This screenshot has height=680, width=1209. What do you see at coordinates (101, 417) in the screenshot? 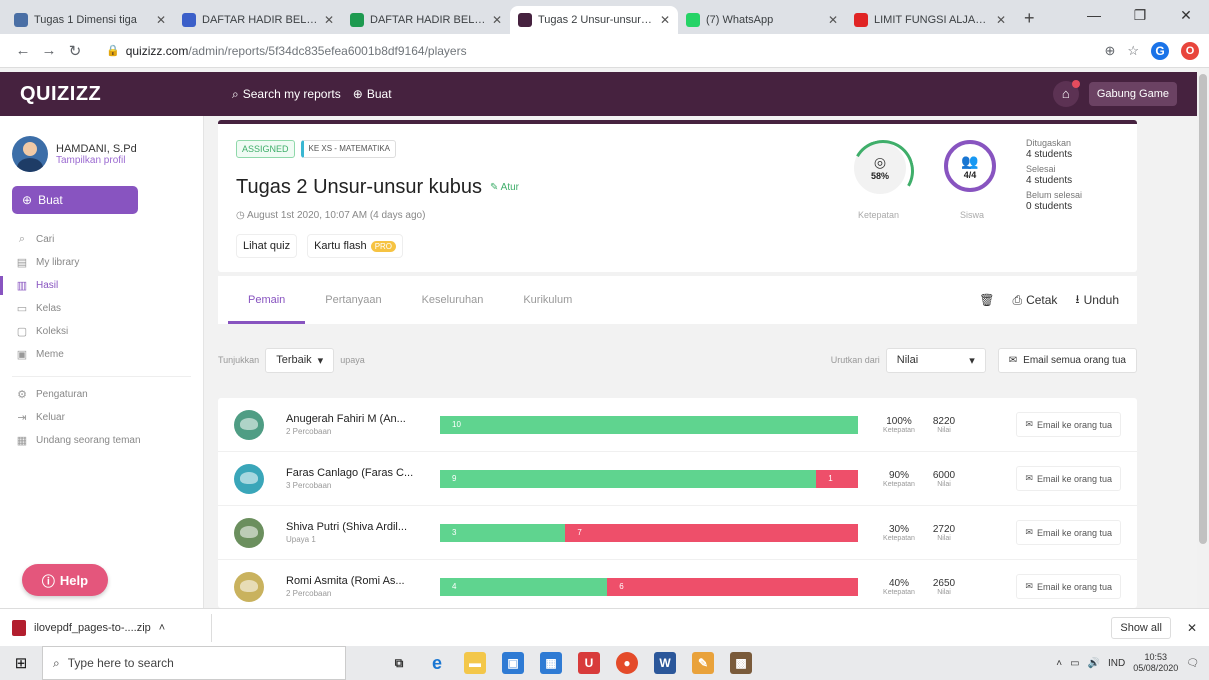
I see `sidebar-item: ⇥ Keluar` at bounding box center [101, 417].